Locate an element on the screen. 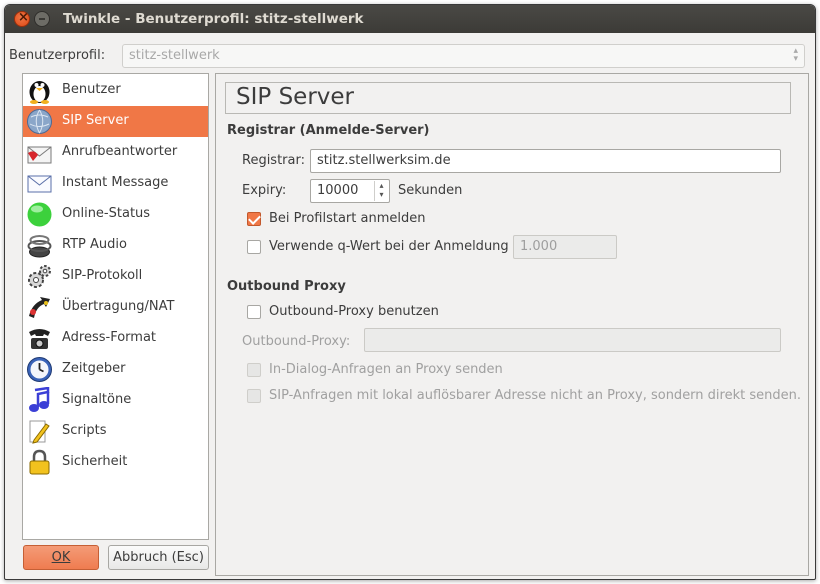  sidebar-item-label: Benutzer is located at coordinates (91, 89).